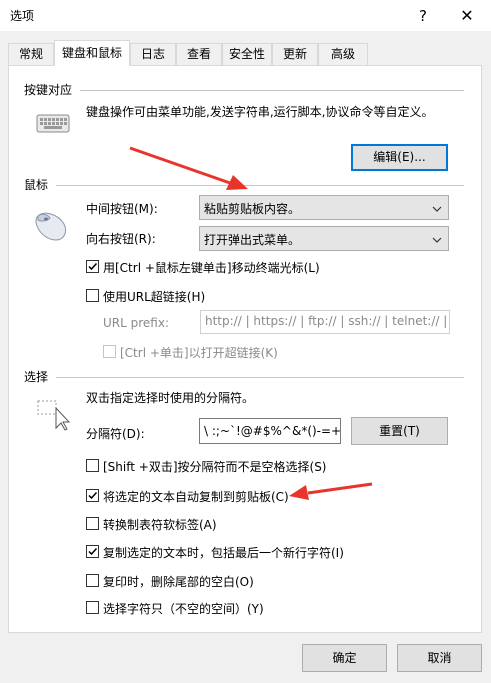  What do you see at coordinates (260, 185) in the screenshot?
I see `mouse-divider` at bounding box center [260, 185].